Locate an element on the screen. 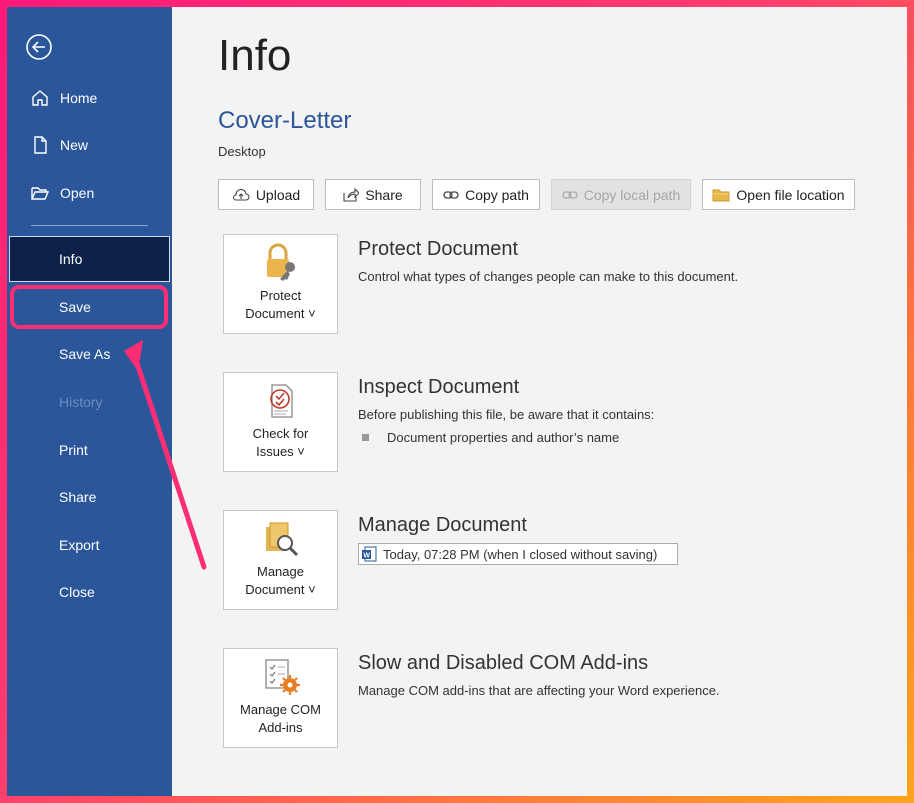 This screenshot has height=803, width=914. com-addins-title: Slow and Disabled COM Add-ins is located at coordinates (503, 663).